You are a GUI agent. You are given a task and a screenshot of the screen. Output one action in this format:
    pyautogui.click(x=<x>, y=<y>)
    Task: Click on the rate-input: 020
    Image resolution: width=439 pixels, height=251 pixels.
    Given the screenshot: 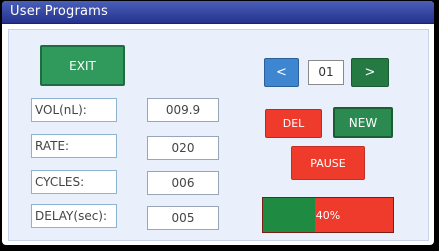 What is the action you would take?
    pyautogui.click(x=183, y=148)
    